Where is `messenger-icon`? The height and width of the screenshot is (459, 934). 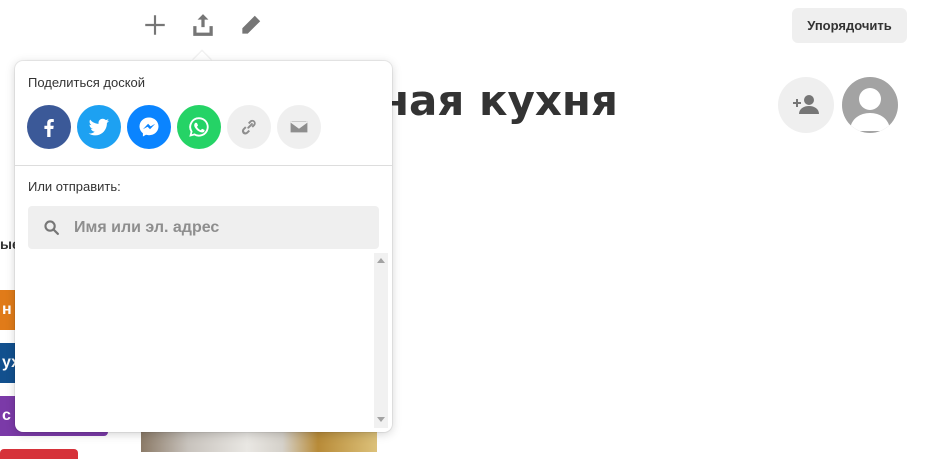
messenger-icon is located at coordinates (149, 127).